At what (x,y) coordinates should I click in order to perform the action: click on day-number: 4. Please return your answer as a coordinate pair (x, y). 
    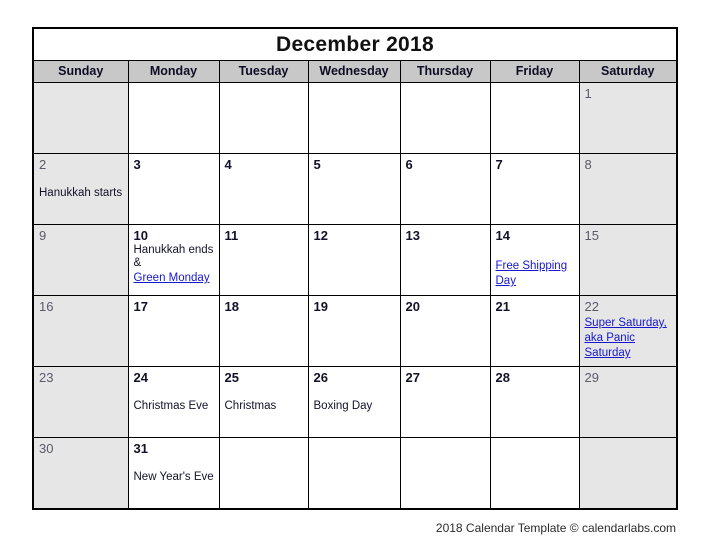
    Looking at the image, I should click on (228, 164).